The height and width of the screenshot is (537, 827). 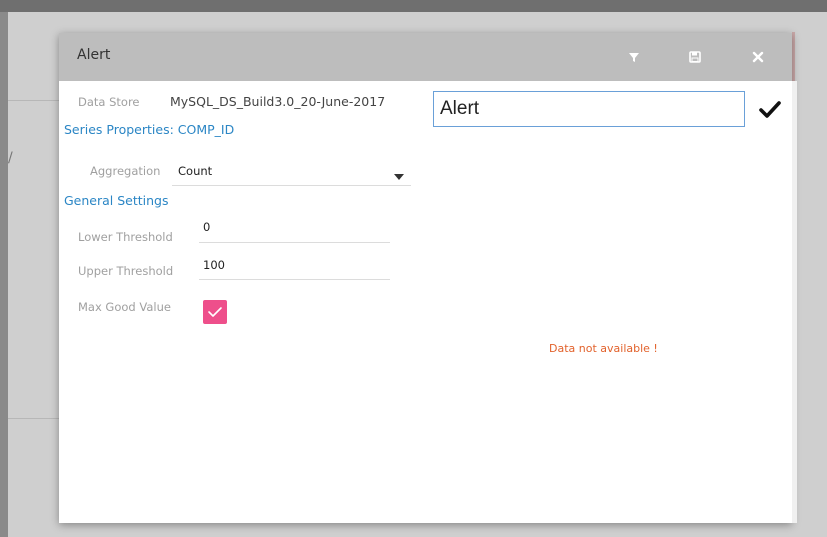 What do you see at coordinates (94, 55) in the screenshot?
I see `dialog-title: Alert` at bounding box center [94, 55].